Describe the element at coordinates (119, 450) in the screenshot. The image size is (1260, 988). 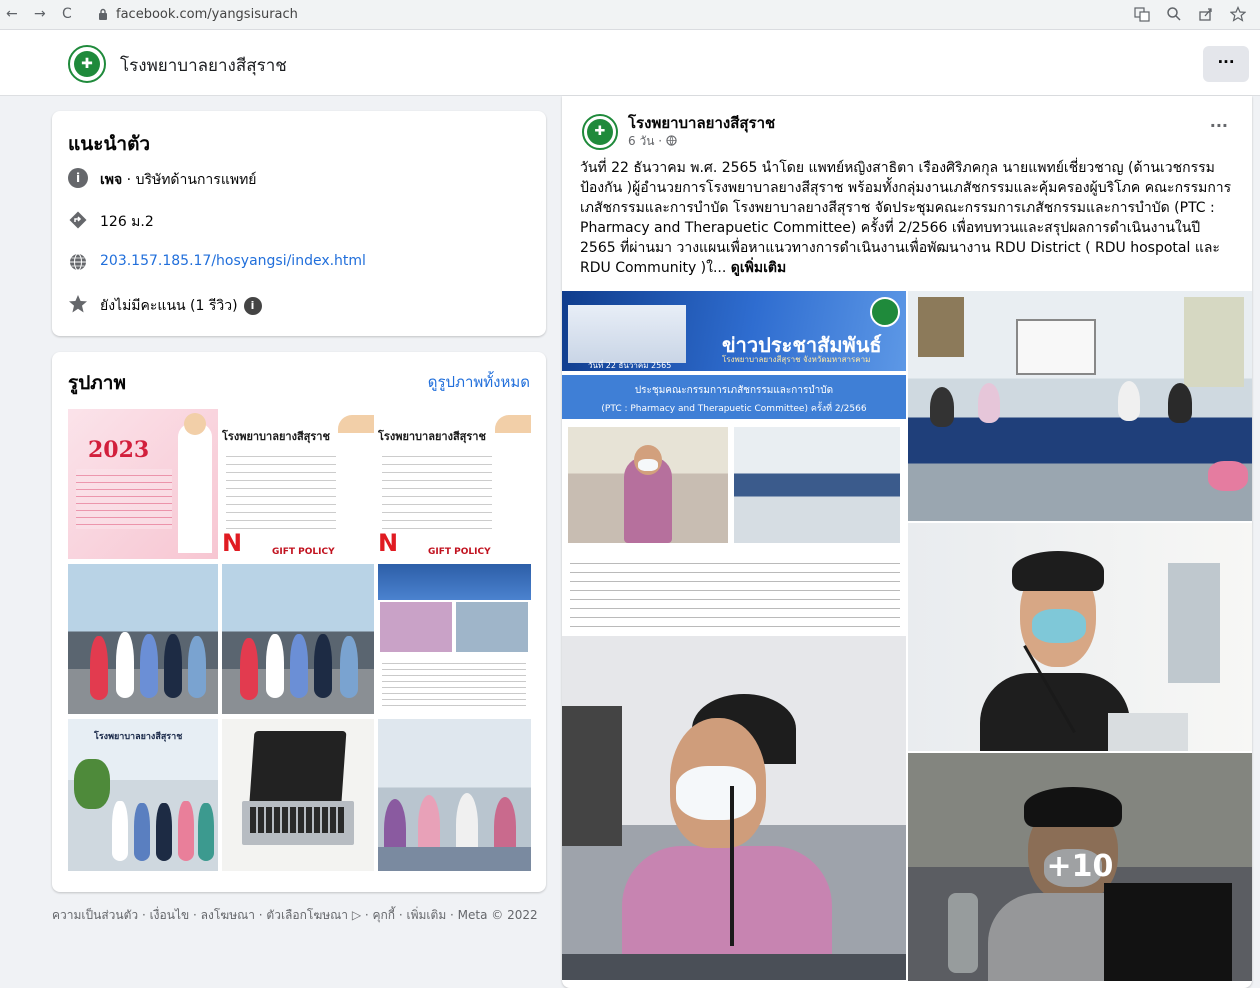
I see `newyear-text: 2023` at that location.